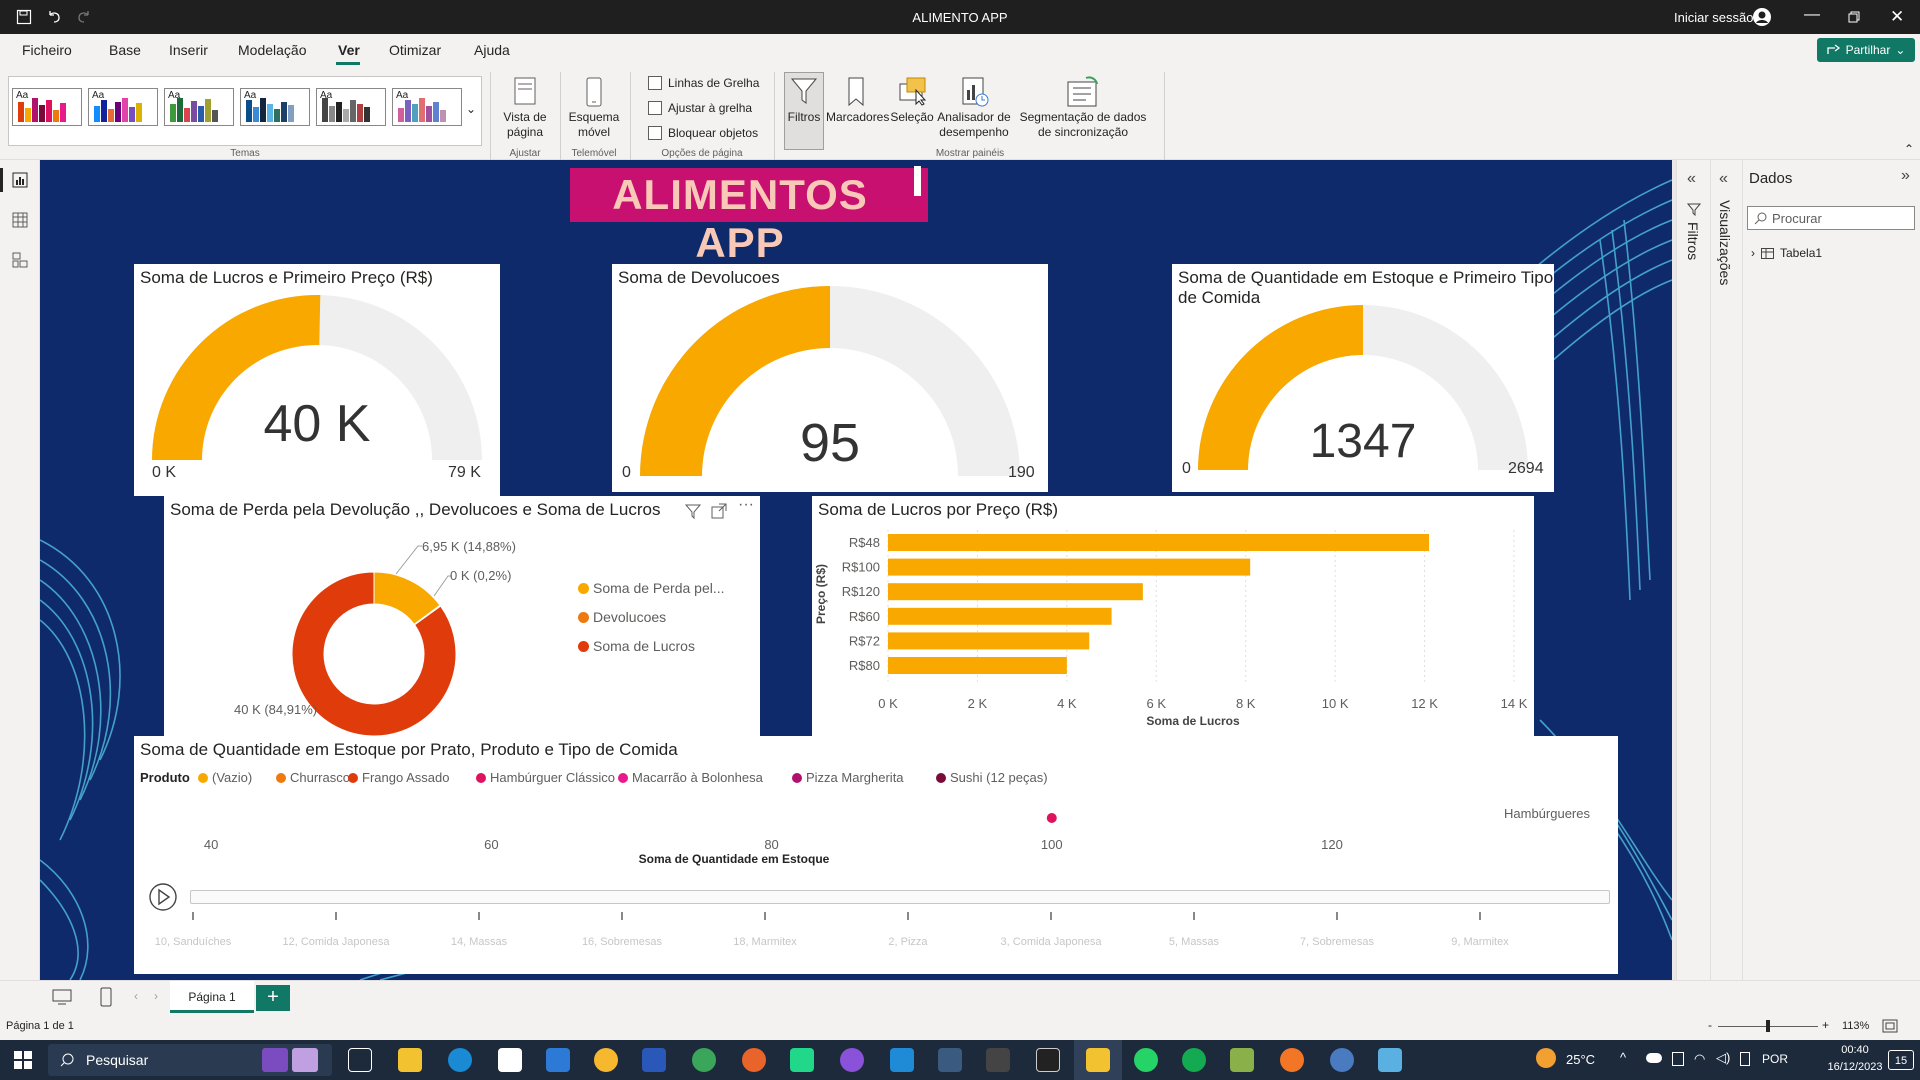  What do you see at coordinates (746, 505) in the screenshot?
I see `more-options-icon: ···` at bounding box center [746, 505].